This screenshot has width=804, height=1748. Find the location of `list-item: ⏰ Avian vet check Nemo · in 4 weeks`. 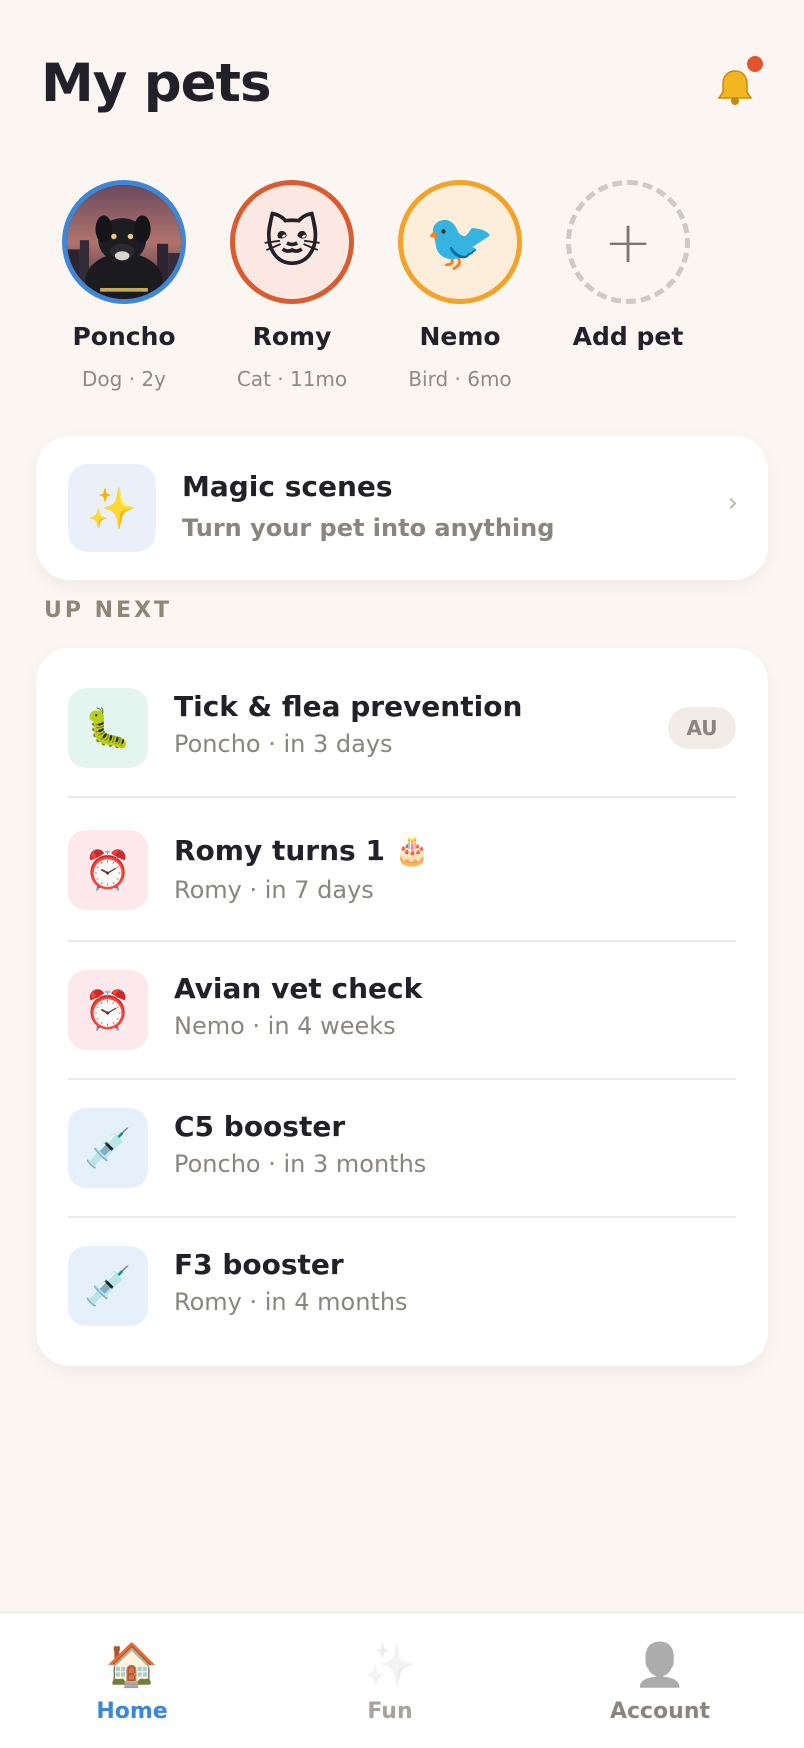

list-item: ⏰ Avian vet check Nemo · in 4 weeks is located at coordinates (402, 1010).